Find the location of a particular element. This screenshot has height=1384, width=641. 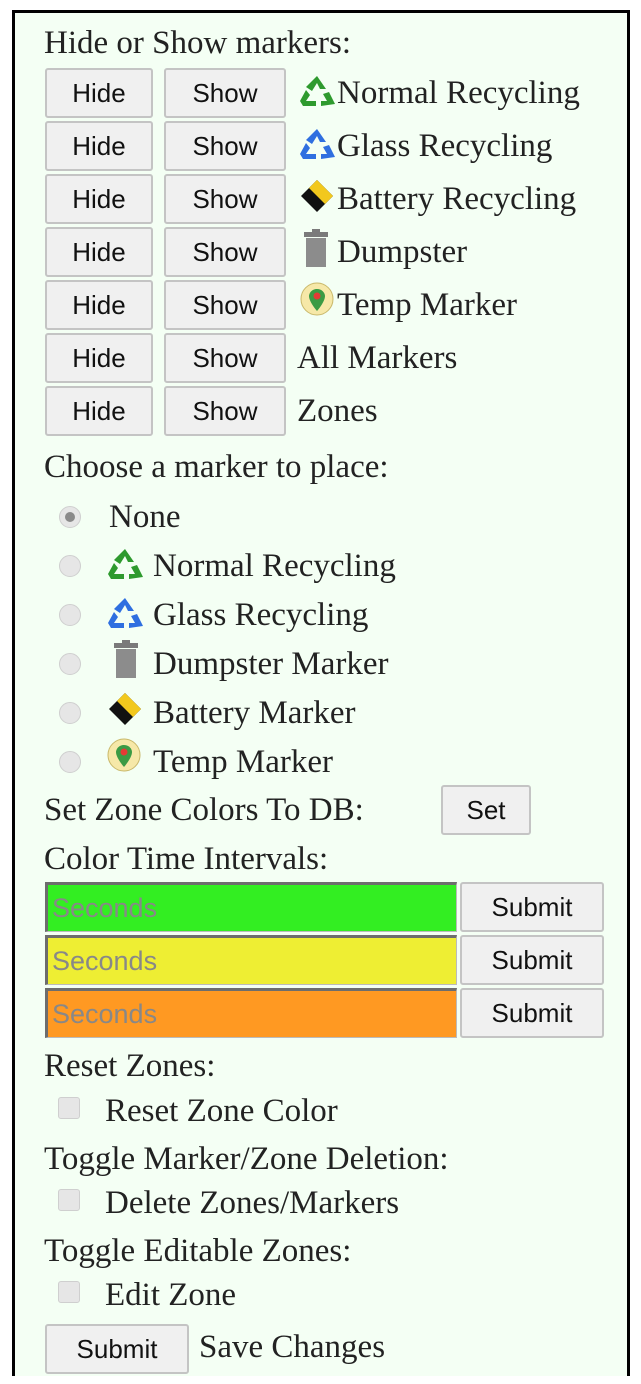

radio-label-none: None is located at coordinates (145, 517).